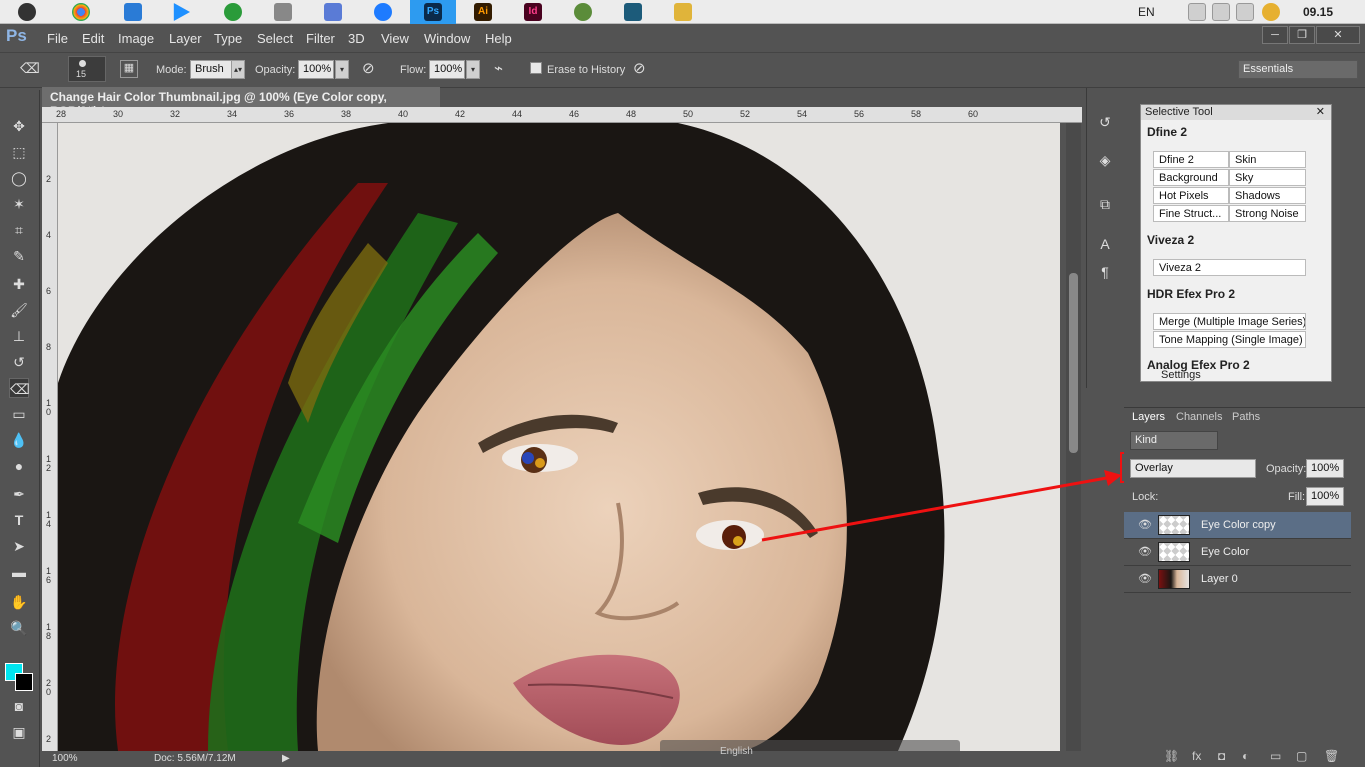  I want to click on layer-opacity-label: Opacity:, so click(1286, 469).